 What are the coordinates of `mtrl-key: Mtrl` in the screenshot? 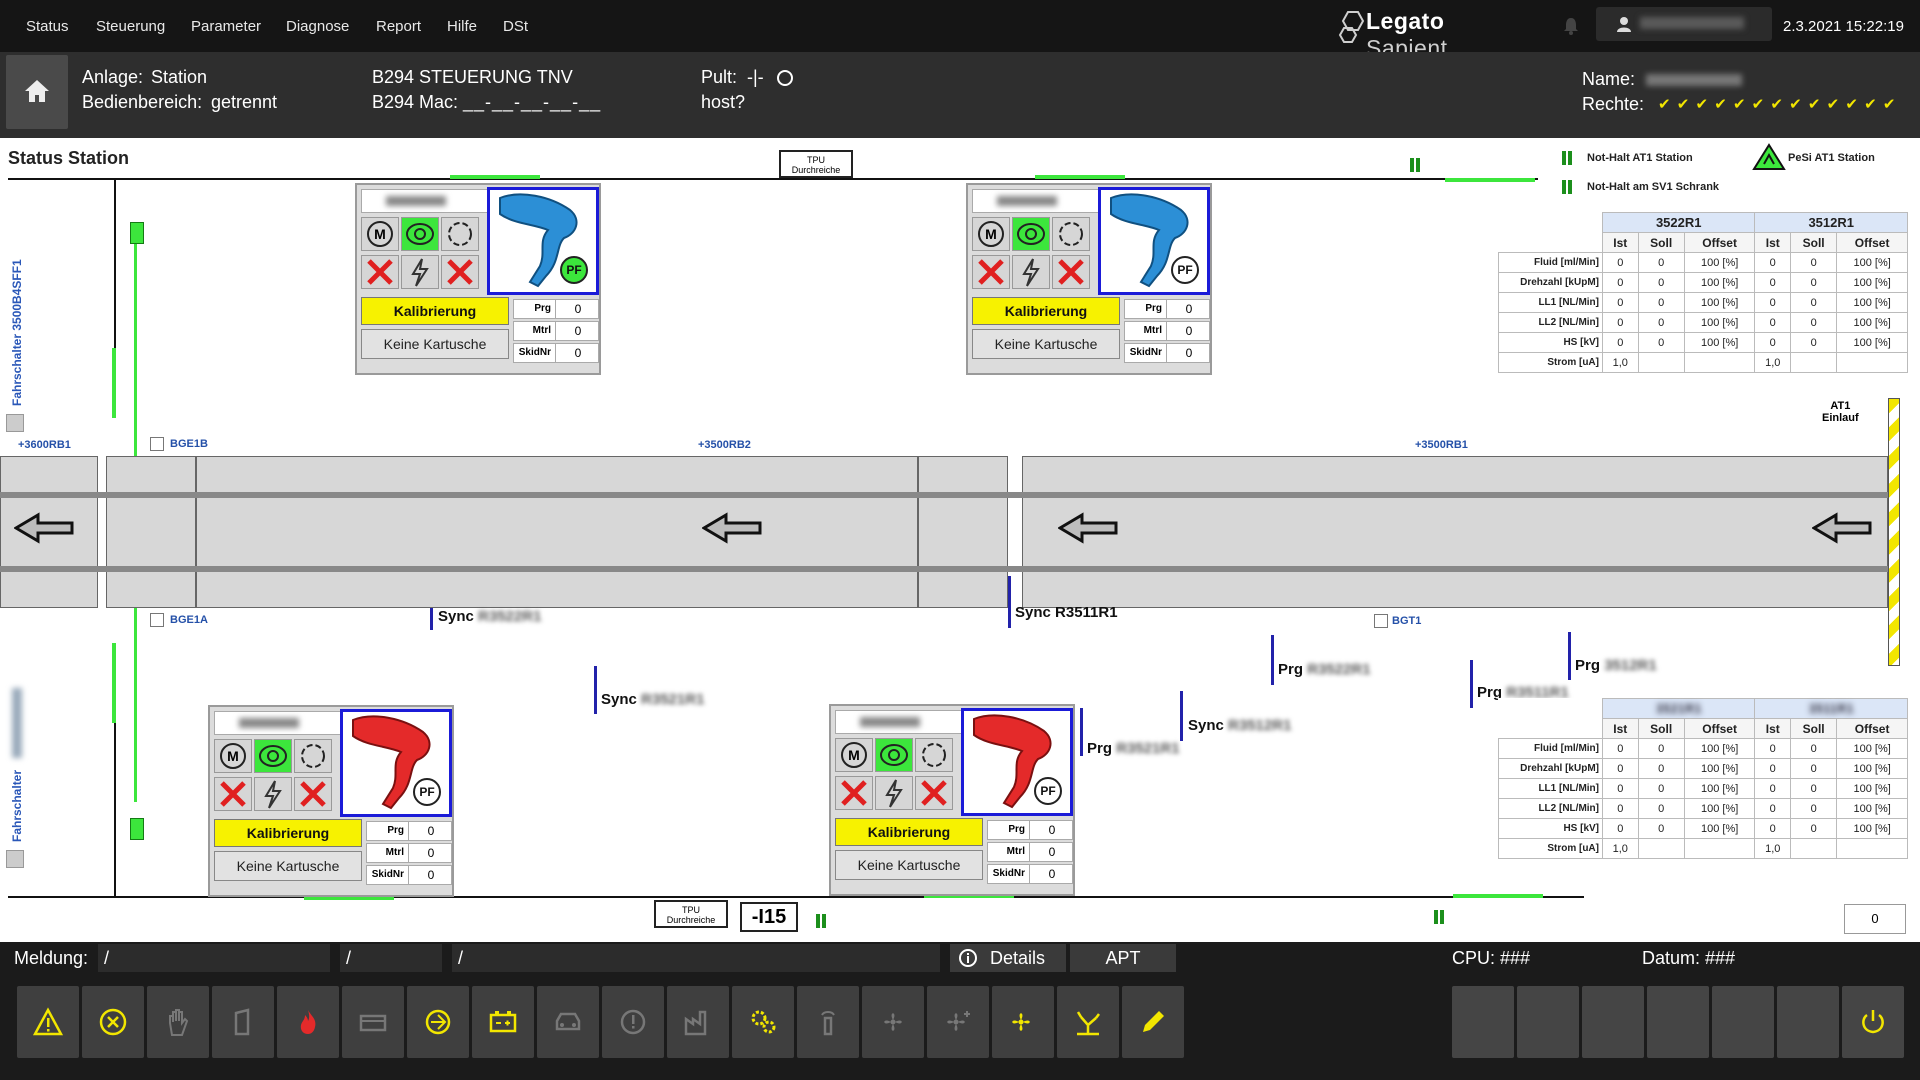 It's located at (388, 853).